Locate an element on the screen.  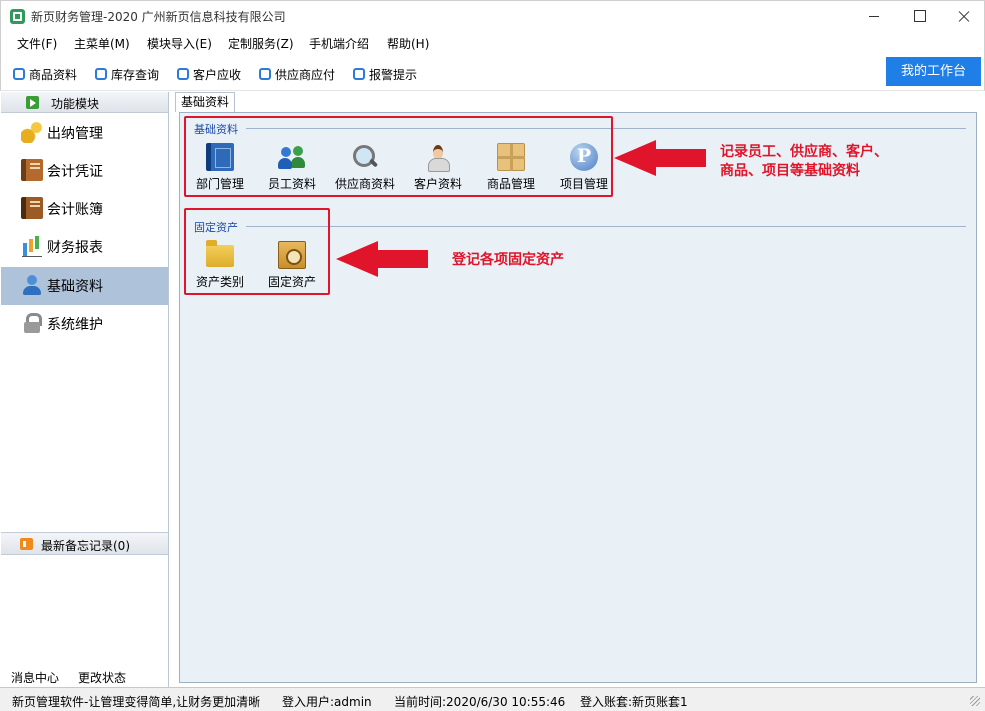
sidebar-item-label: 基础资料 is located at coordinates (75, 287).